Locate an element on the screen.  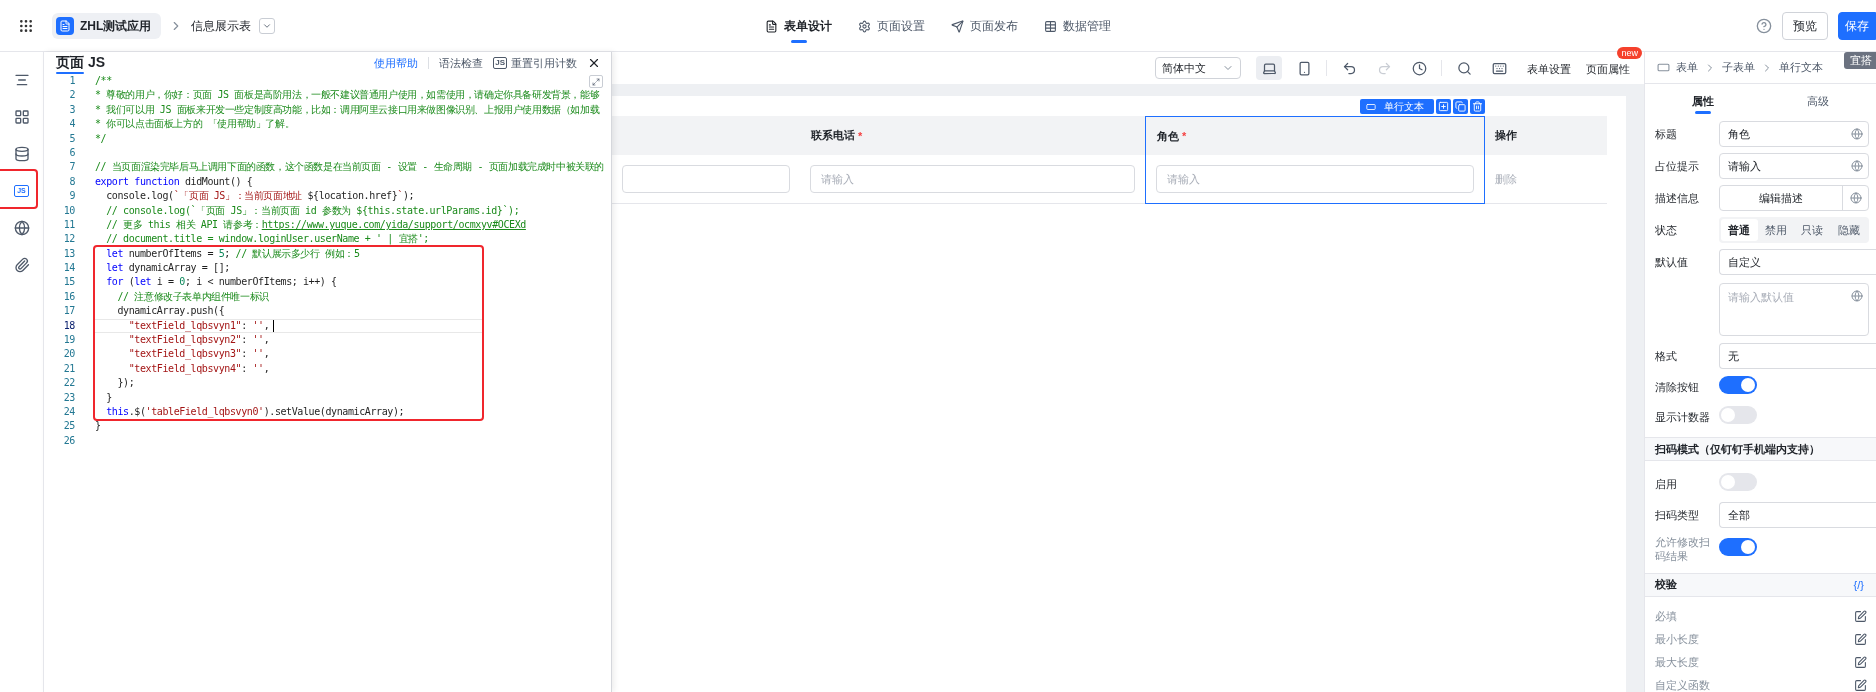
nav-tab: 页面设置 is located at coordinates (891, 26).